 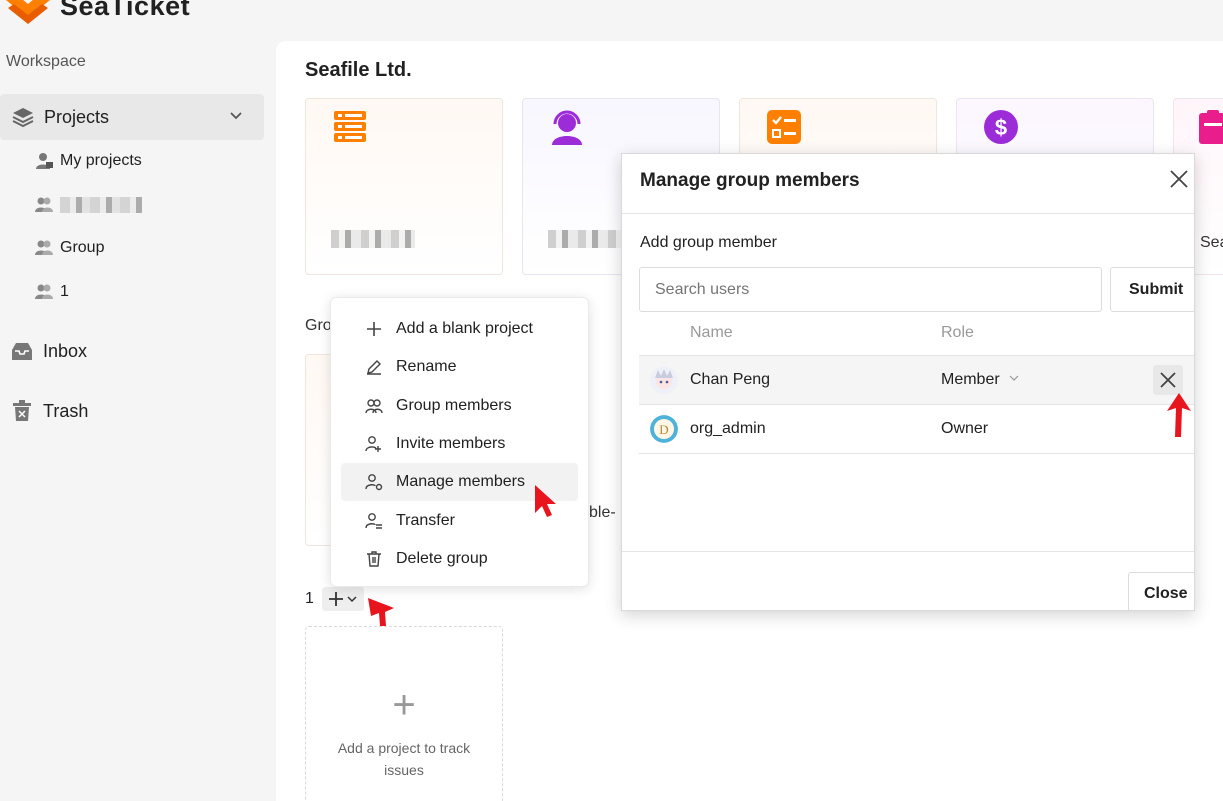 What do you see at coordinates (965, 428) in the screenshot?
I see `role-label: Owner` at bounding box center [965, 428].